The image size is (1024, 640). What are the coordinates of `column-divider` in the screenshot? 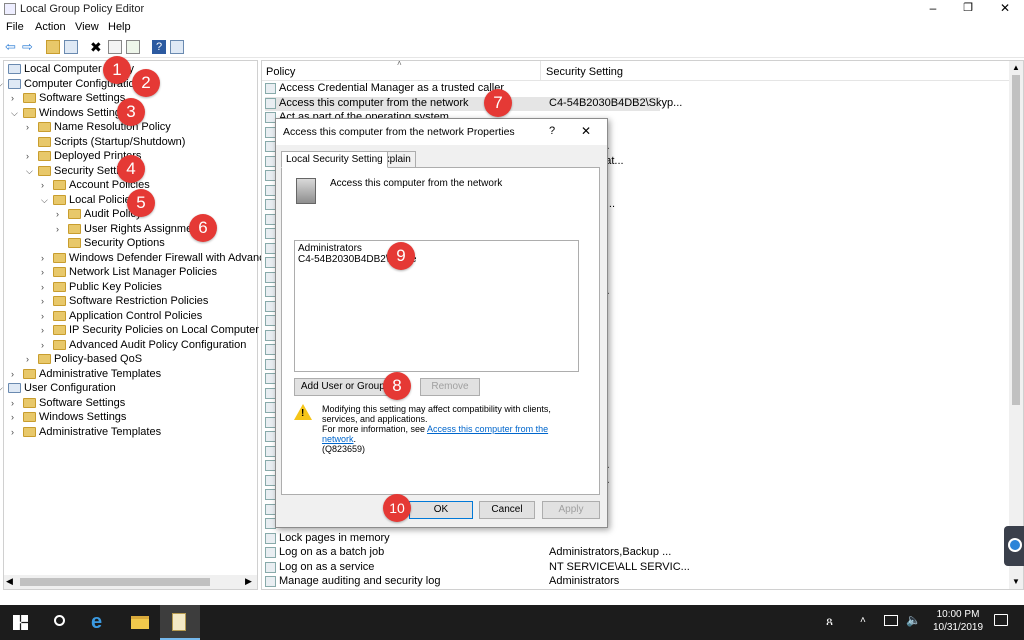 It's located at (540, 71).